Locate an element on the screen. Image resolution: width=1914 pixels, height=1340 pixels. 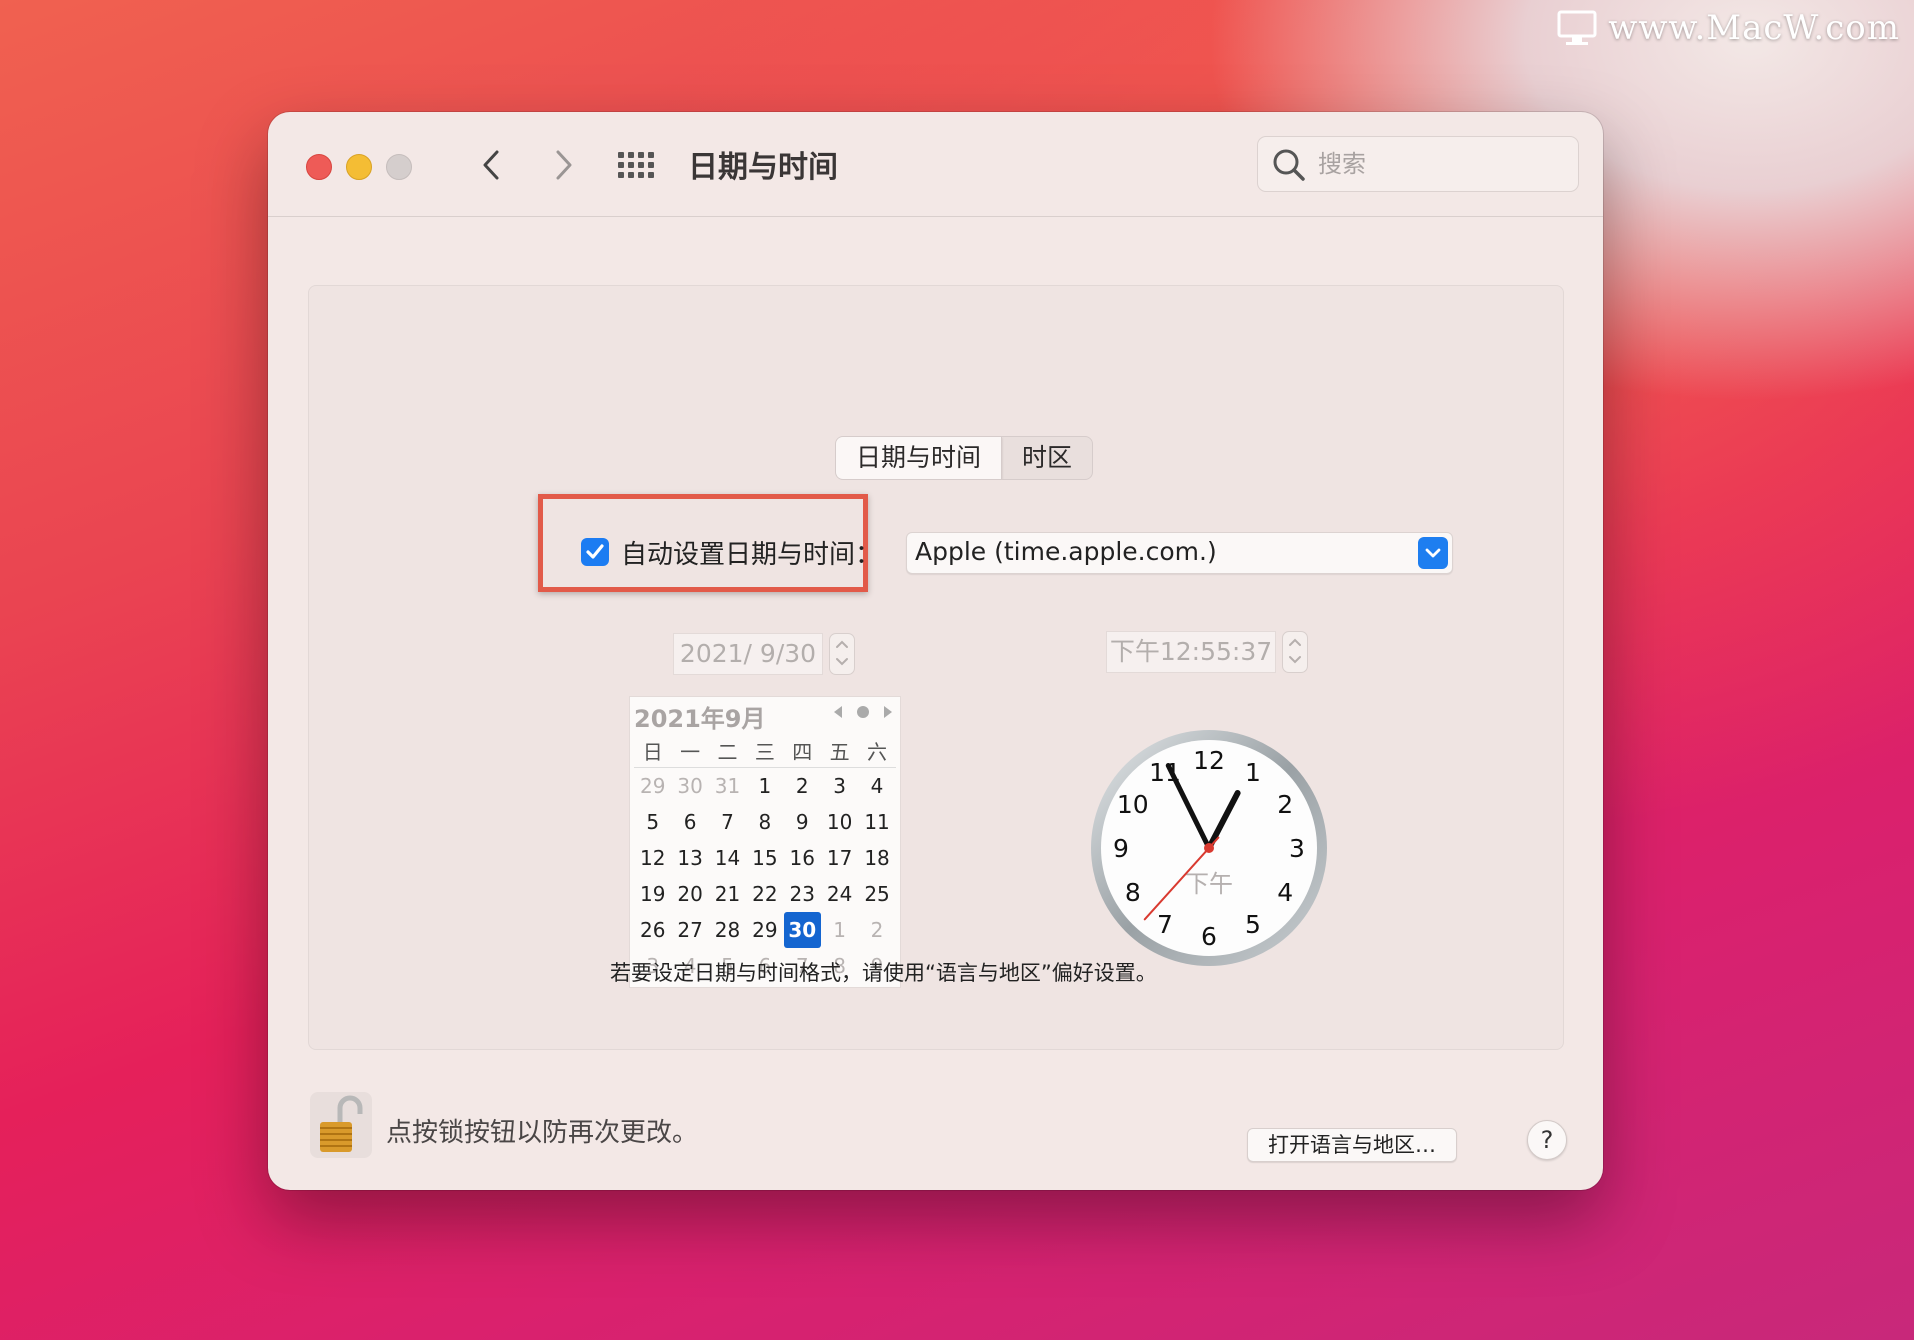
format-note: 若要设定日期与时间格式，请使用“语言与地区”偏好设置。 is located at coordinates (883, 973).